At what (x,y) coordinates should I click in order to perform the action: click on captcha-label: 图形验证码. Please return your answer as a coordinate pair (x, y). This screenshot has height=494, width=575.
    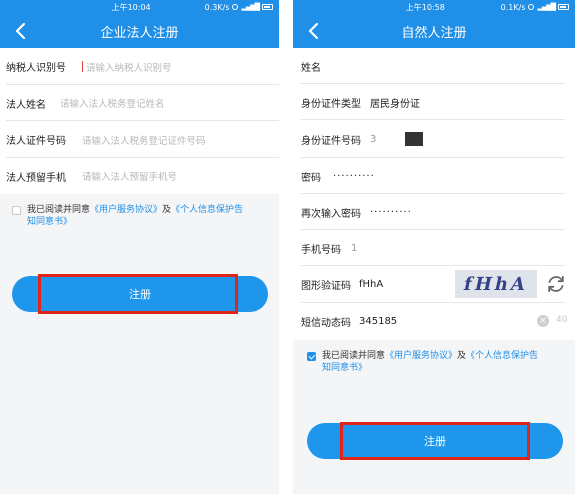
    Looking at the image, I should click on (326, 286).